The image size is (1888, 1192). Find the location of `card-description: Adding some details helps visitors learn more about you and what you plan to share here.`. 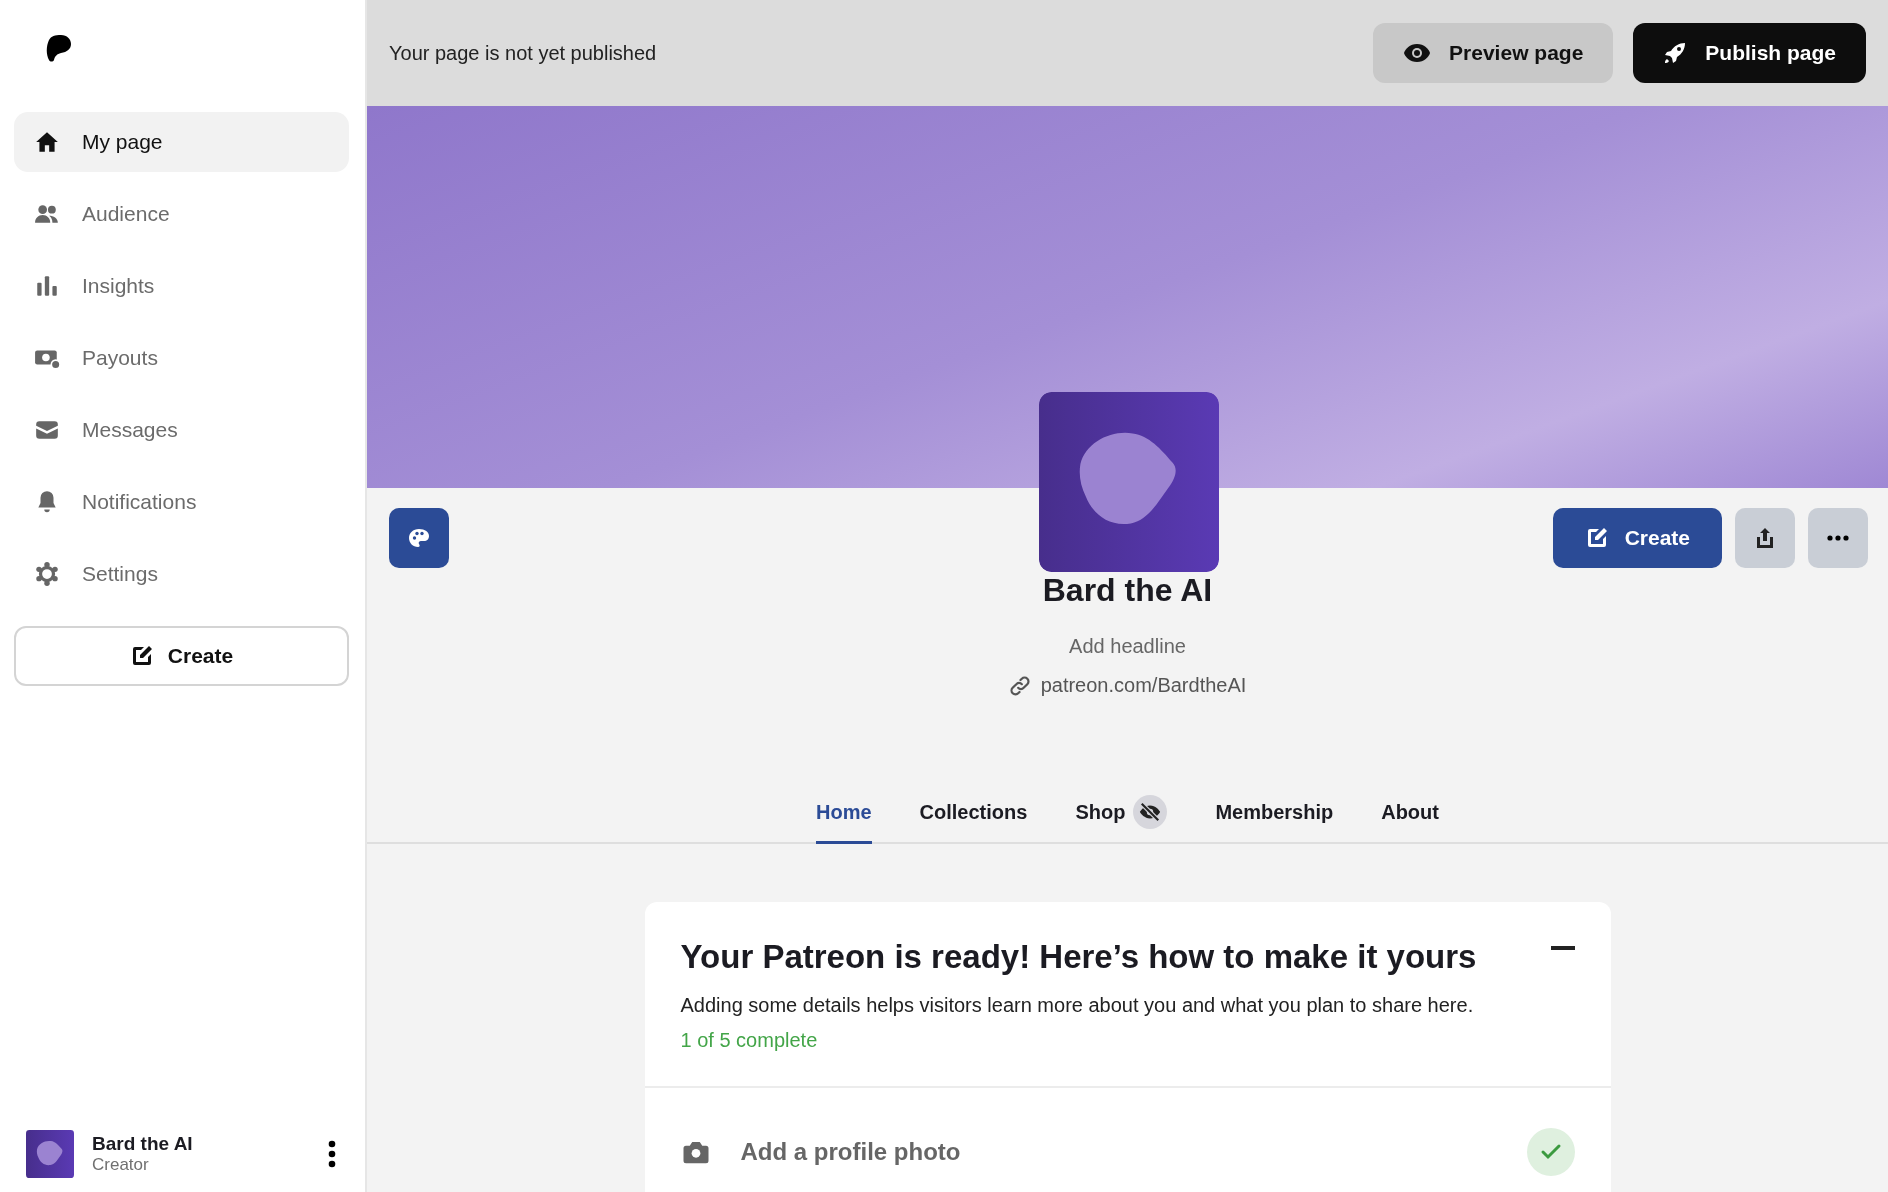

card-description: Adding some details helps visitors learn more about you and what you plan to share here. is located at coordinates (1077, 1005).